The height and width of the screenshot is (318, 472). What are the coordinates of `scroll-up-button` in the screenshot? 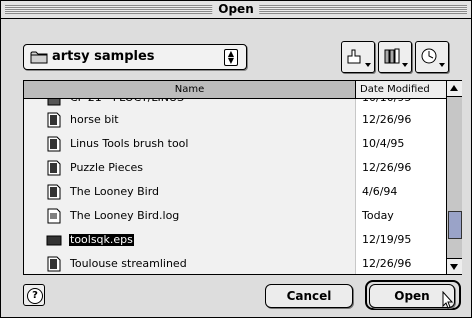 It's located at (454, 89).